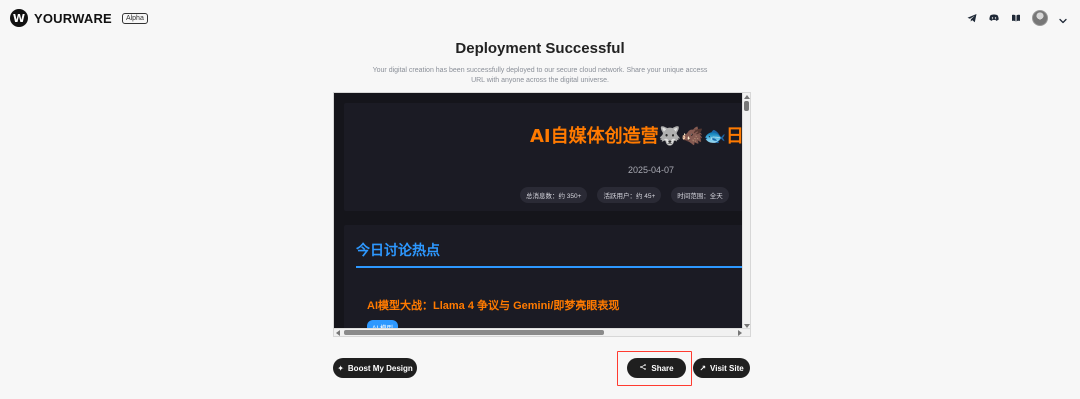 This screenshot has width=1080, height=399. Describe the element at coordinates (1063, 18) in the screenshot. I see `chevron-down-icon` at that location.